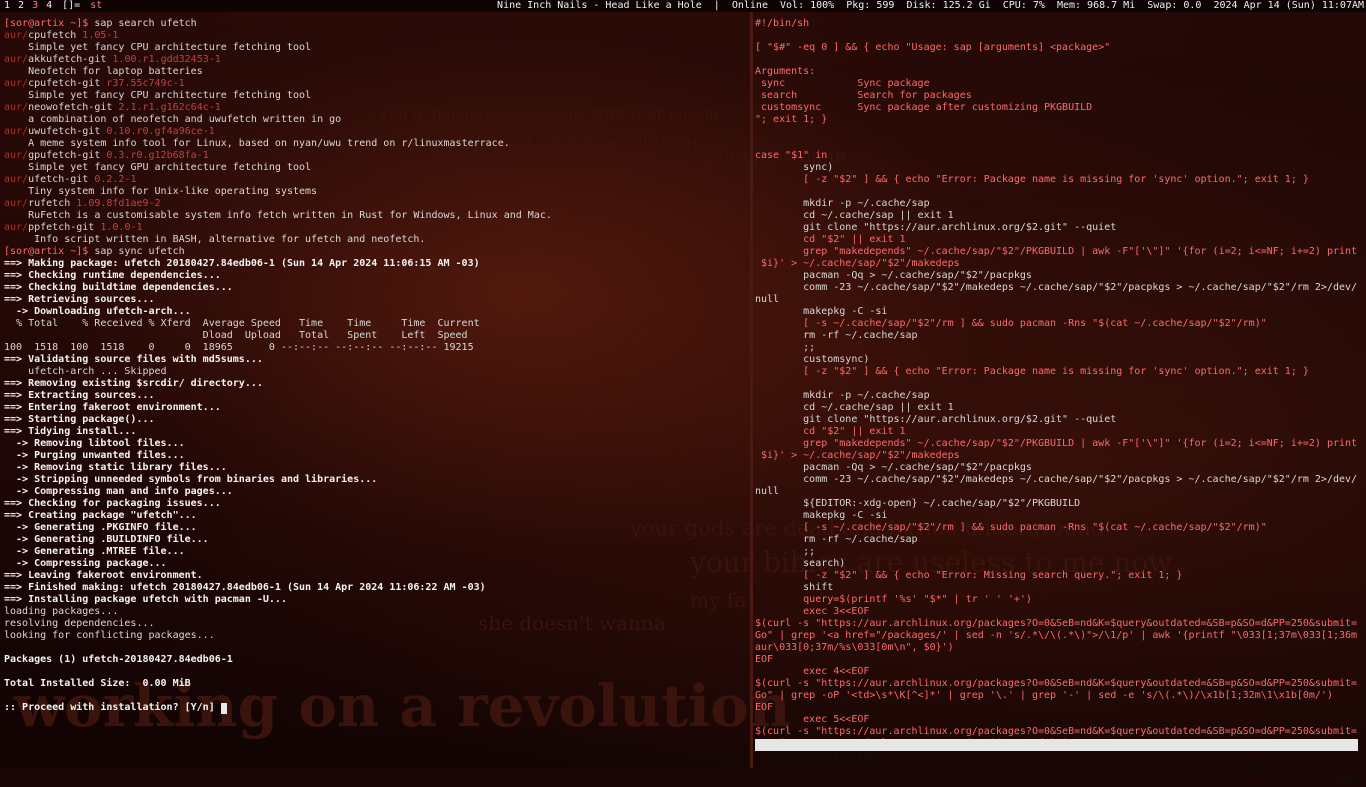 Image resolution: width=1366 pixels, height=787 pixels. Describe the element at coordinates (157, 155) in the screenshot. I see `result-version: 0.3.r0.g12b68fa-1` at that location.